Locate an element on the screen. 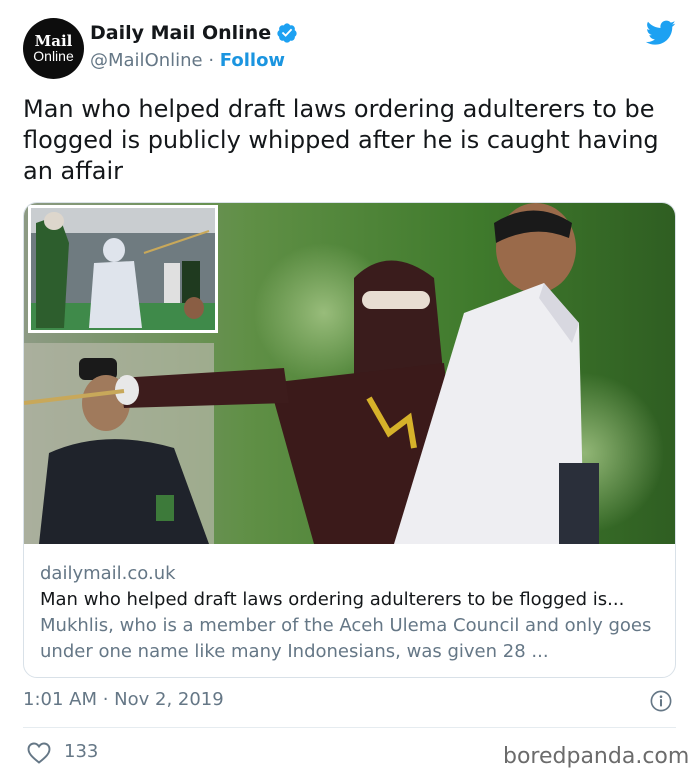 The height and width of the screenshot is (781, 700). twitter-bird-icon is located at coordinates (661, 33).